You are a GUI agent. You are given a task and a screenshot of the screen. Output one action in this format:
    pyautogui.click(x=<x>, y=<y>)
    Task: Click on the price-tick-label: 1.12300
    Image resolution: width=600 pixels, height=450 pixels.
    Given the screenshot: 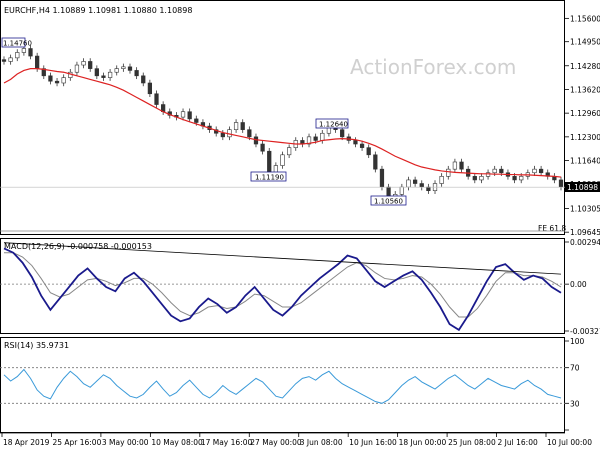 What is the action you would take?
    pyautogui.click(x=585, y=137)
    